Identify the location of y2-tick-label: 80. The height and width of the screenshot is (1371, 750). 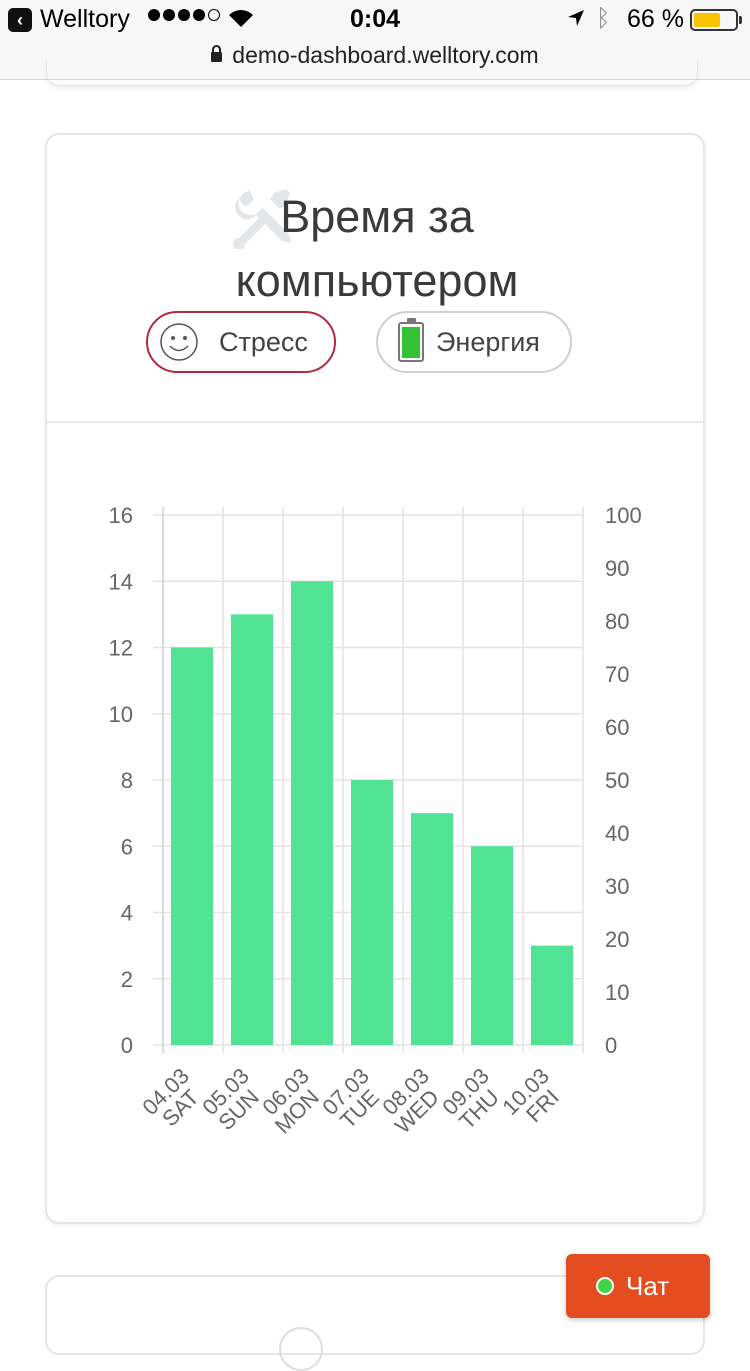
(617, 621).